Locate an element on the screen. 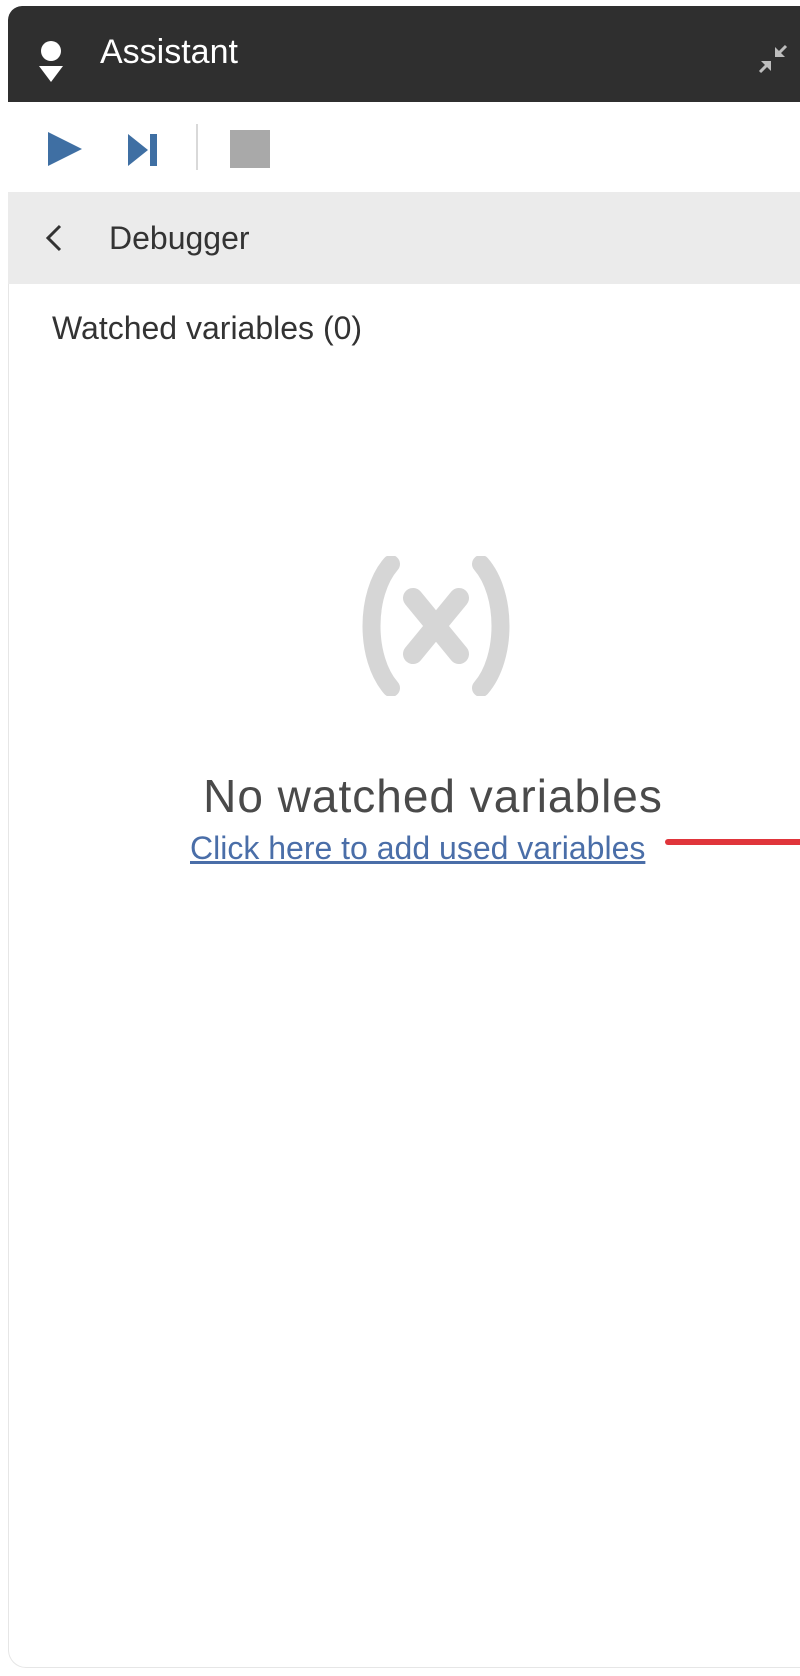 This screenshot has height=1676, width=800. assistant-person-icon is located at coordinates (51, 61).